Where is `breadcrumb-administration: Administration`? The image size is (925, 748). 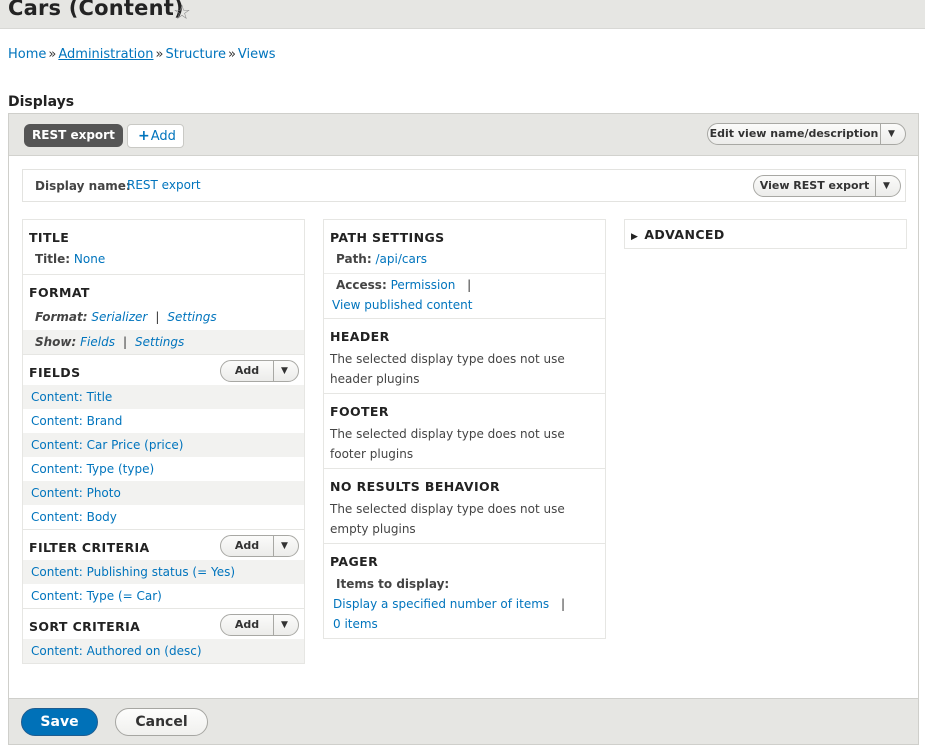 breadcrumb-administration: Administration is located at coordinates (105, 54).